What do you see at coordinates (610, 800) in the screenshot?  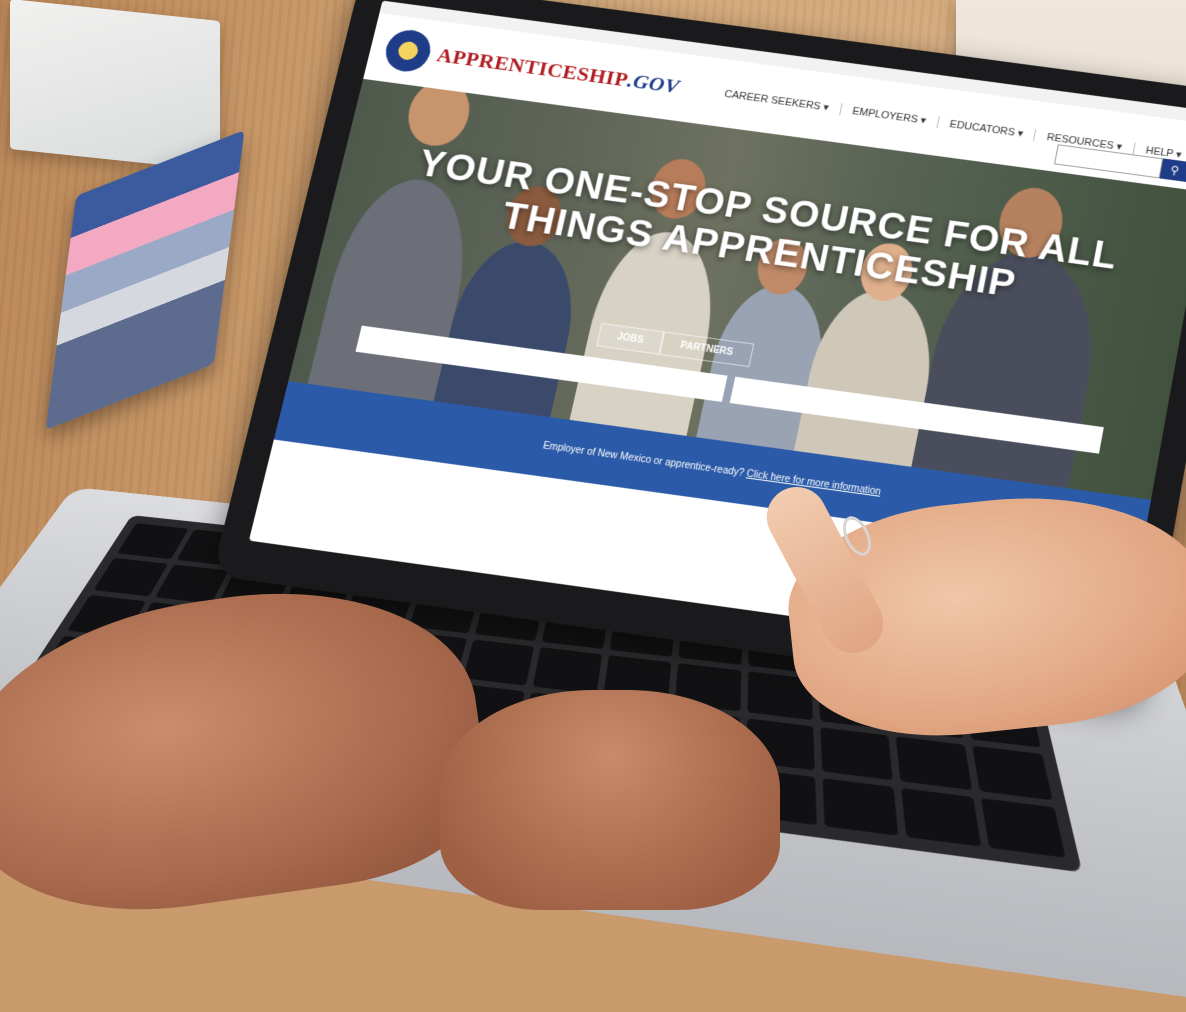 I see `right-typing-hand` at bounding box center [610, 800].